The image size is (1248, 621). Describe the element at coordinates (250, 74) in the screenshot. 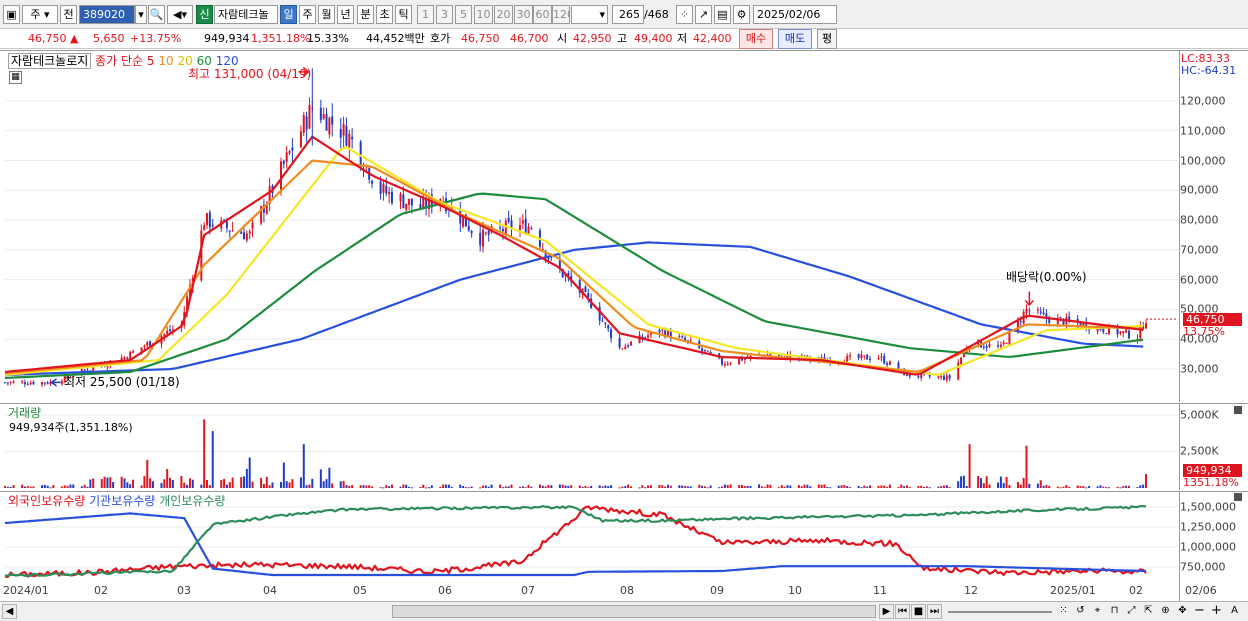

I see `max-price-label: 최고 131,000 (04/19)` at that location.